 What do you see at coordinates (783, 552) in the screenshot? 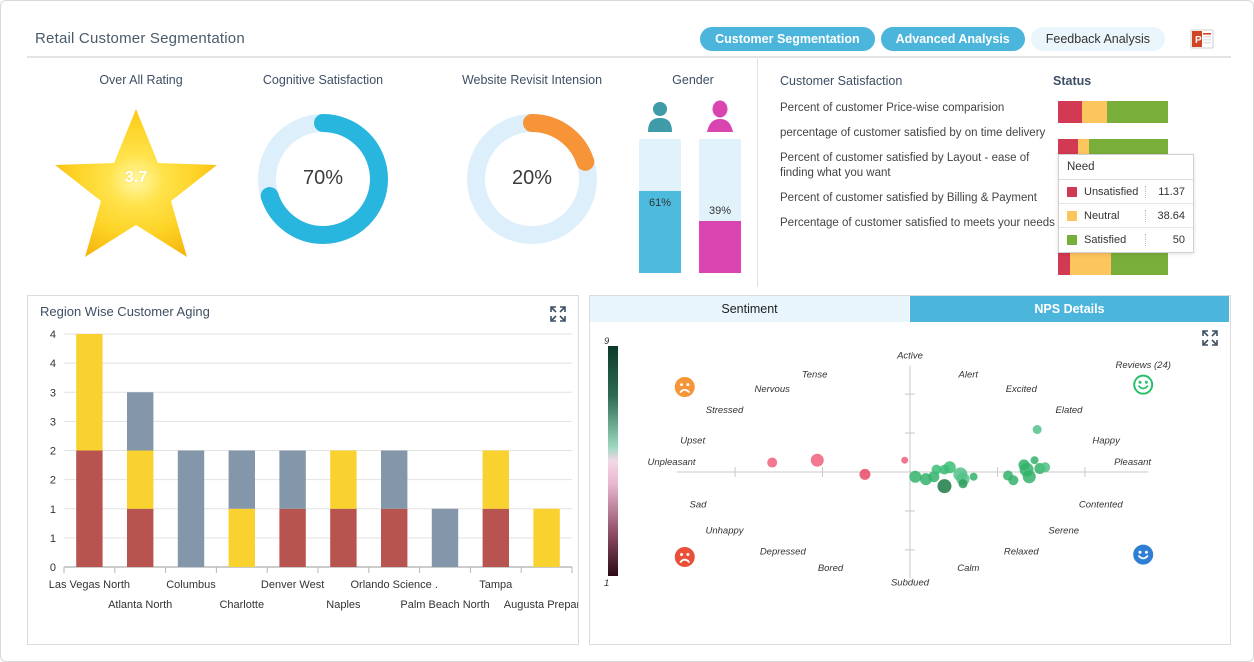
I see `svg-text: Depressed` at bounding box center [783, 552].